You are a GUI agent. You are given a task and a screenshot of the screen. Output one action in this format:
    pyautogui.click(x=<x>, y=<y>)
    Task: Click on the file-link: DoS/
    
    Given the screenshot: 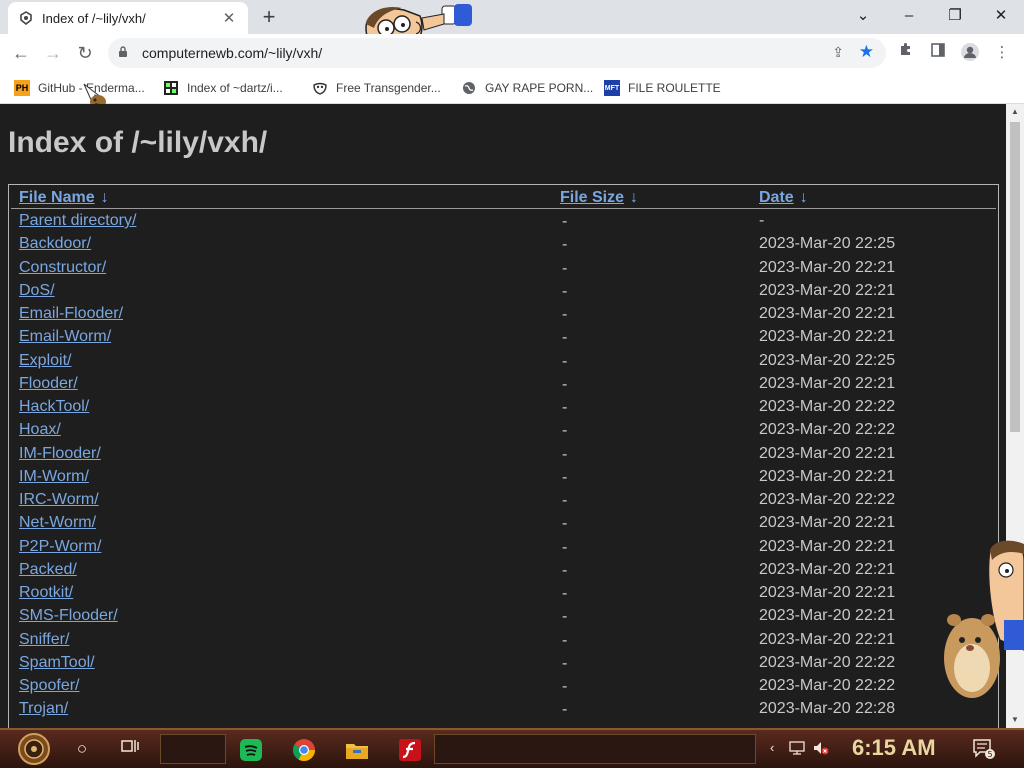 What is the action you would take?
    pyautogui.click(x=37, y=291)
    